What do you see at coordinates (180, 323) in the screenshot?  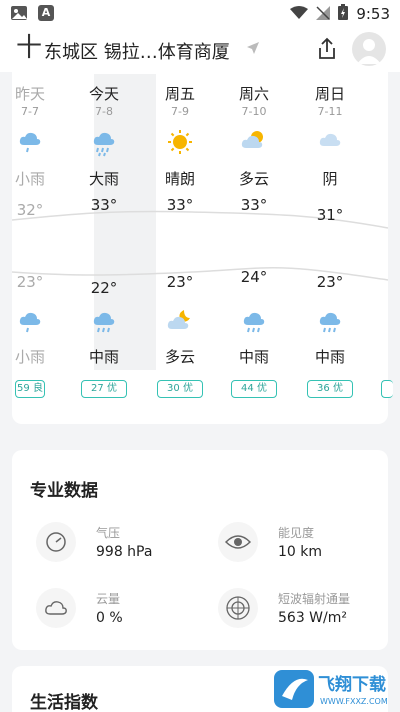 I see `partly-cloudy-night-icon` at bounding box center [180, 323].